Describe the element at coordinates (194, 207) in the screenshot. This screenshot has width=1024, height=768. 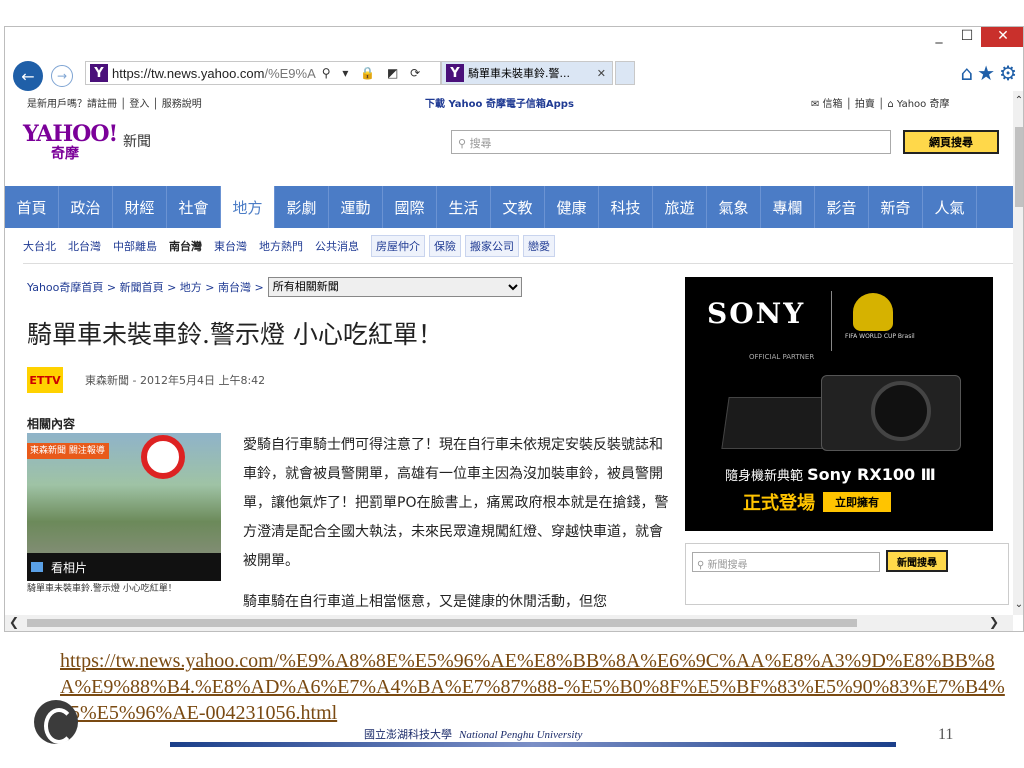
I see `nav-tab: 社會` at that location.